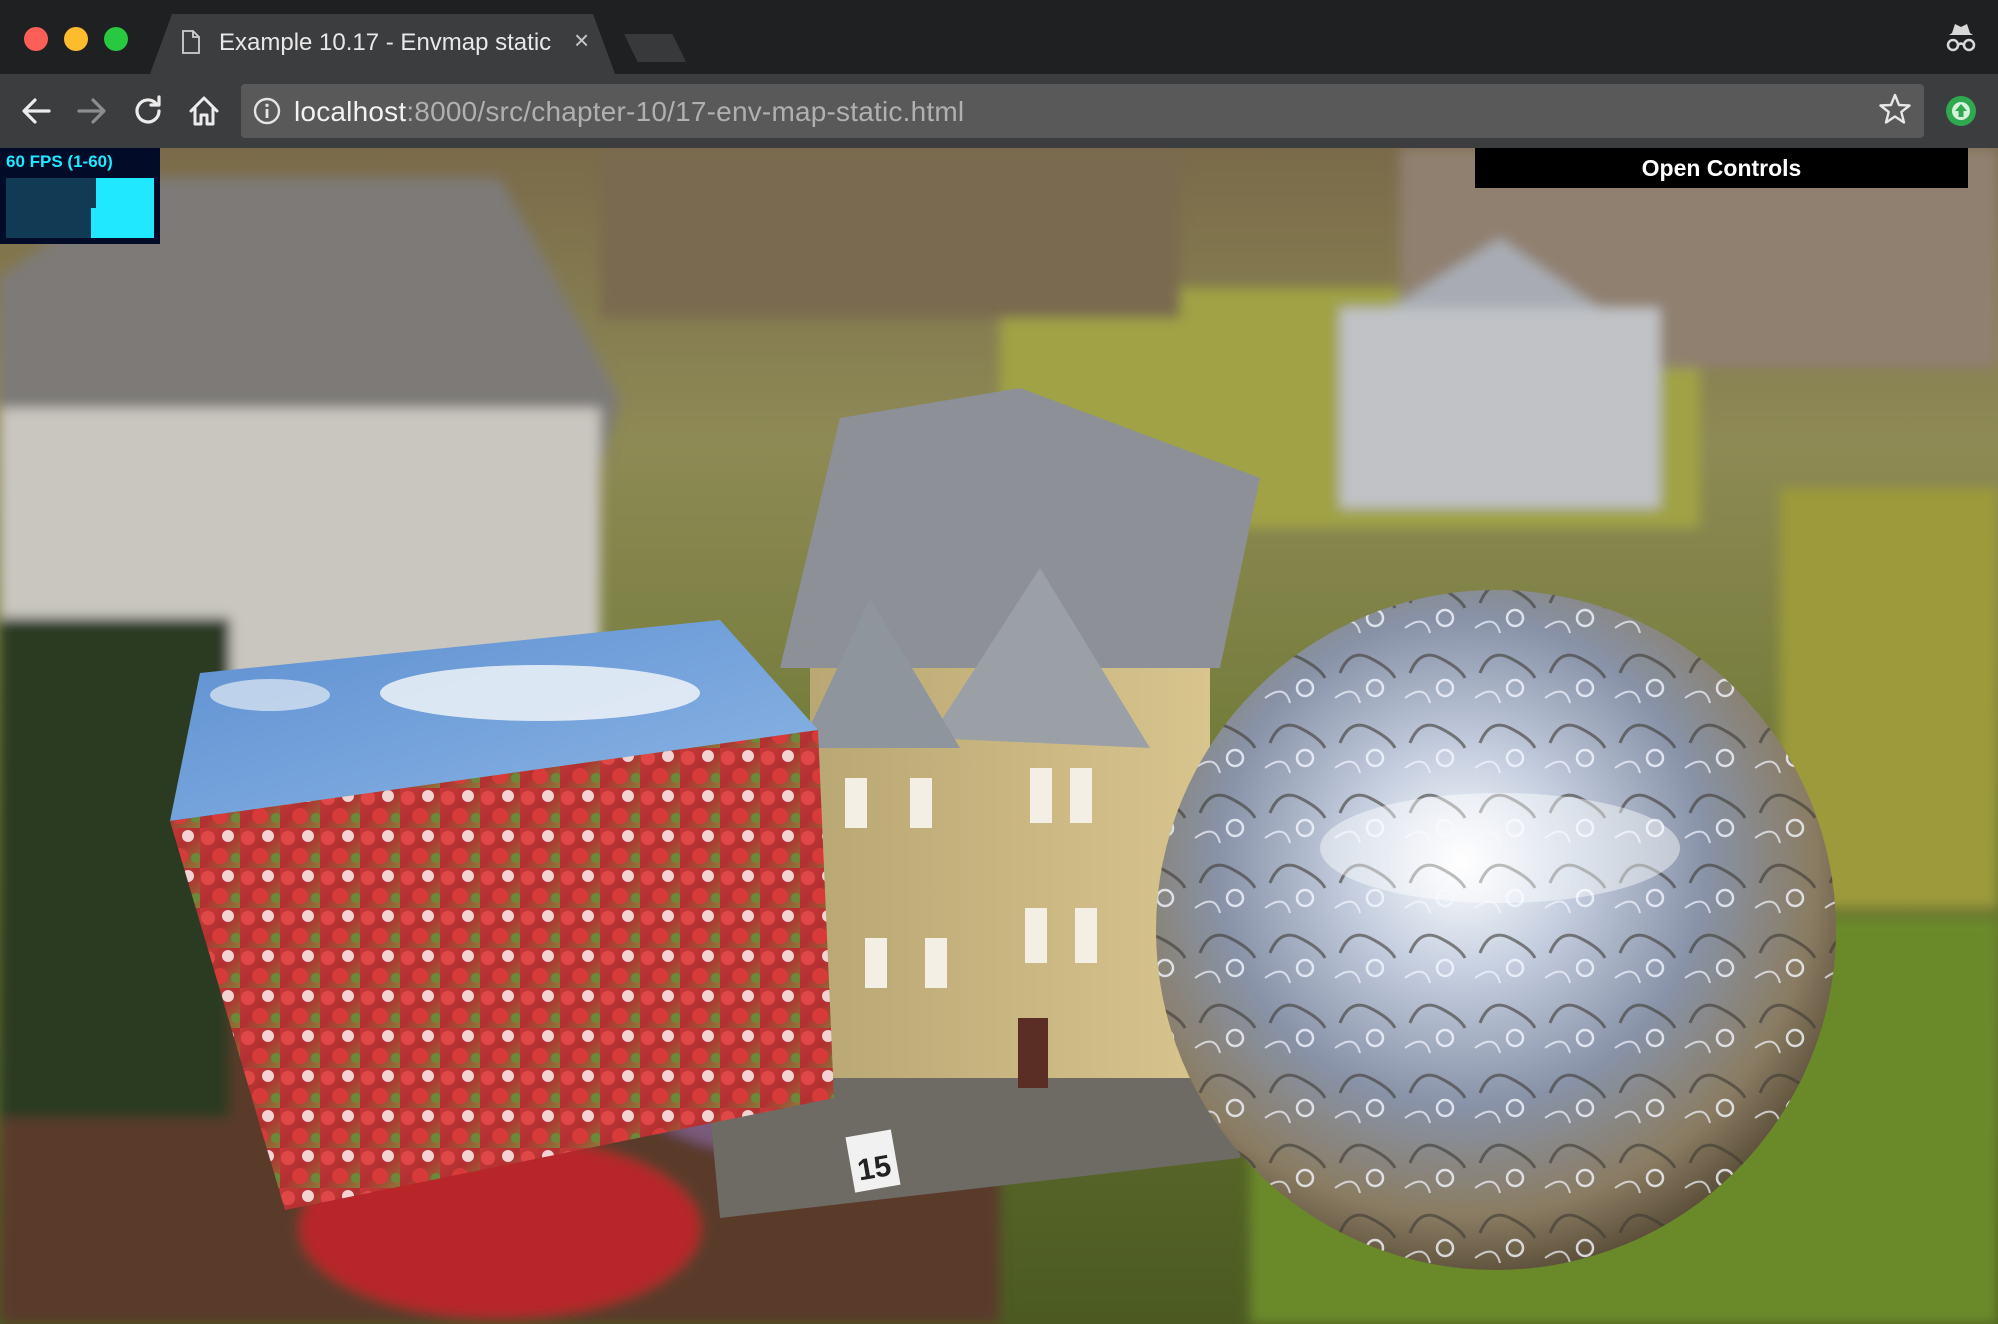 Image resolution: width=1998 pixels, height=1324 pixels. Describe the element at coordinates (1895, 109) in the screenshot. I see `star-icon` at that location.